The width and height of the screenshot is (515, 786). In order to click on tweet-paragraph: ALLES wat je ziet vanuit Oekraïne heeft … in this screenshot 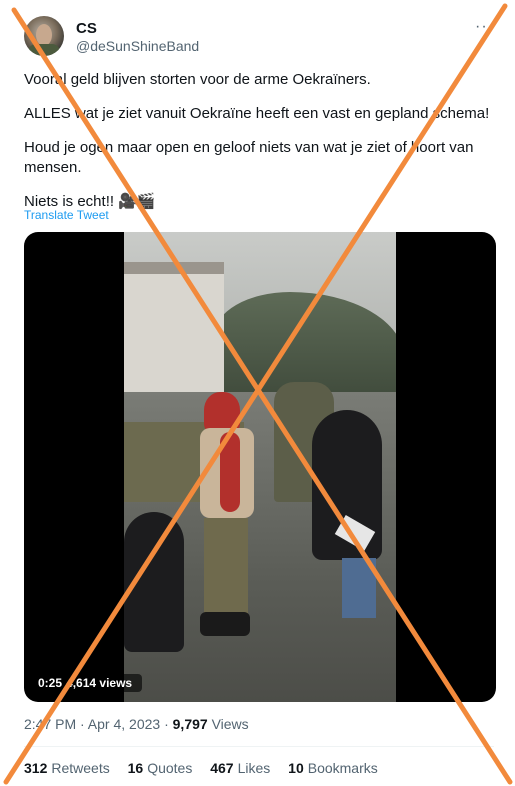, I will do `click(257, 113)`.